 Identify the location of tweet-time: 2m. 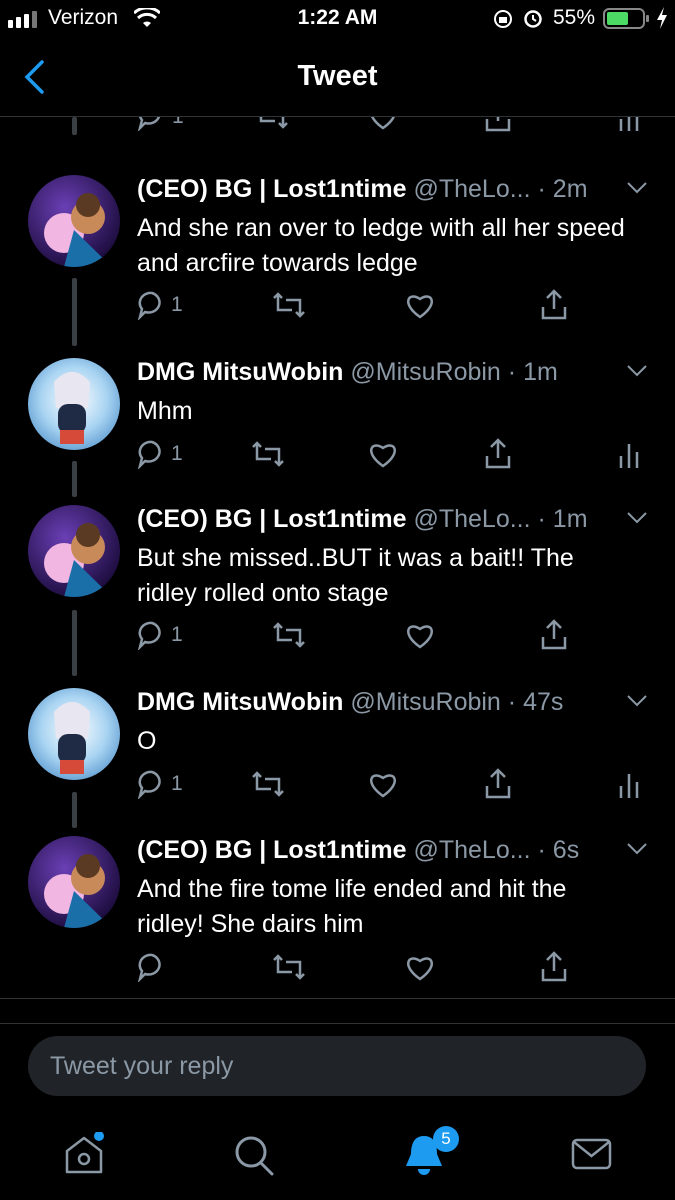
(570, 189).